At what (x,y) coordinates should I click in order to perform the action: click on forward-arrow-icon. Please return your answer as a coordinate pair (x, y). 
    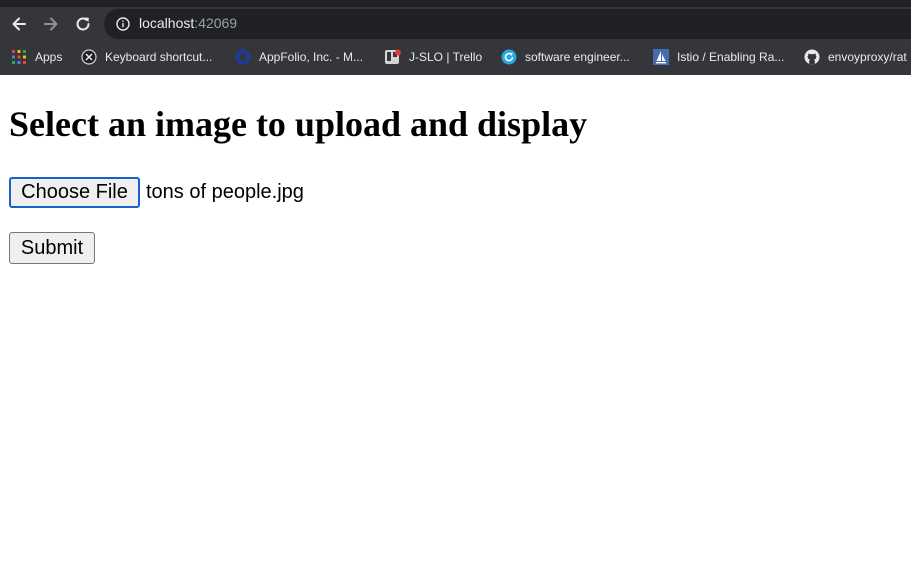
    Looking at the image, I should click on (51, 24).